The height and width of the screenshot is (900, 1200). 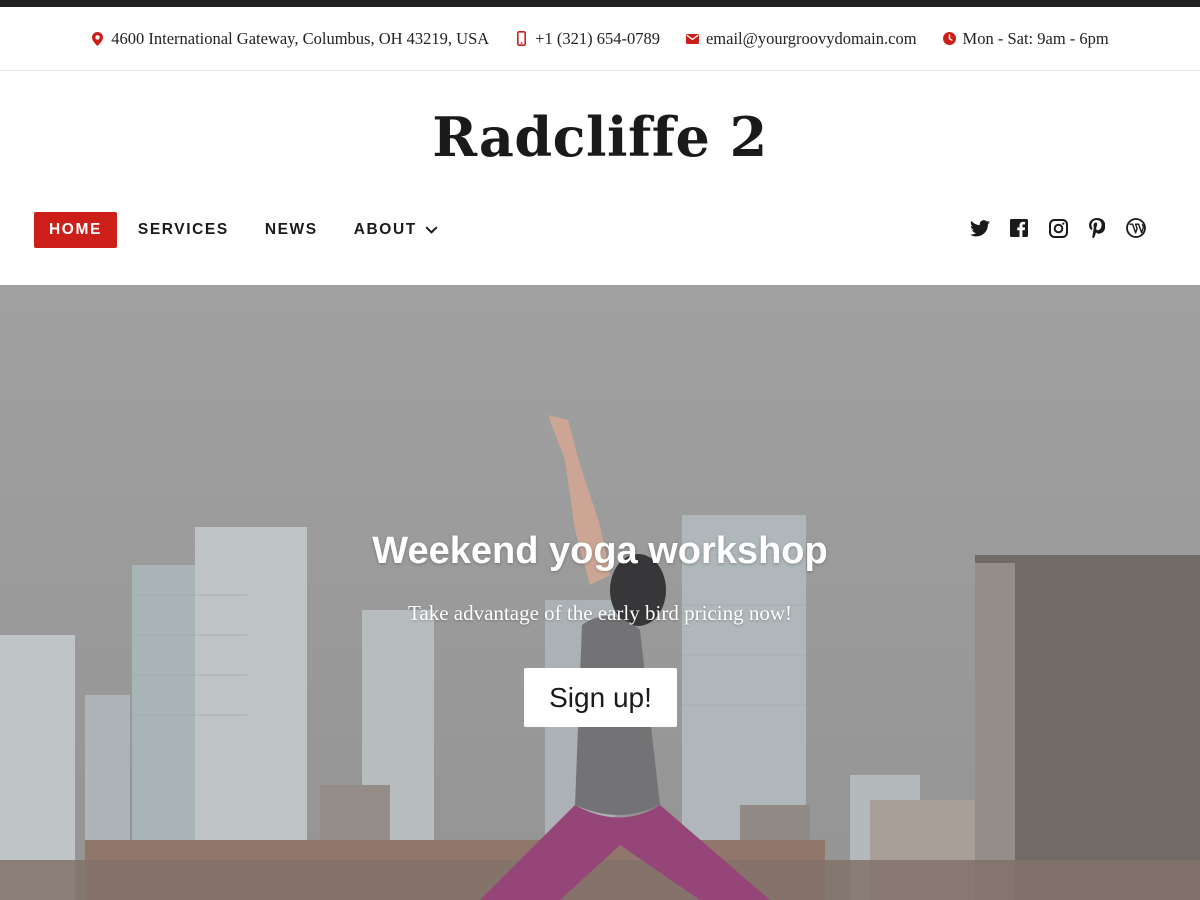 I want to click on phone-text: +1 (321) 654-0789, so click(x=597, y=39).